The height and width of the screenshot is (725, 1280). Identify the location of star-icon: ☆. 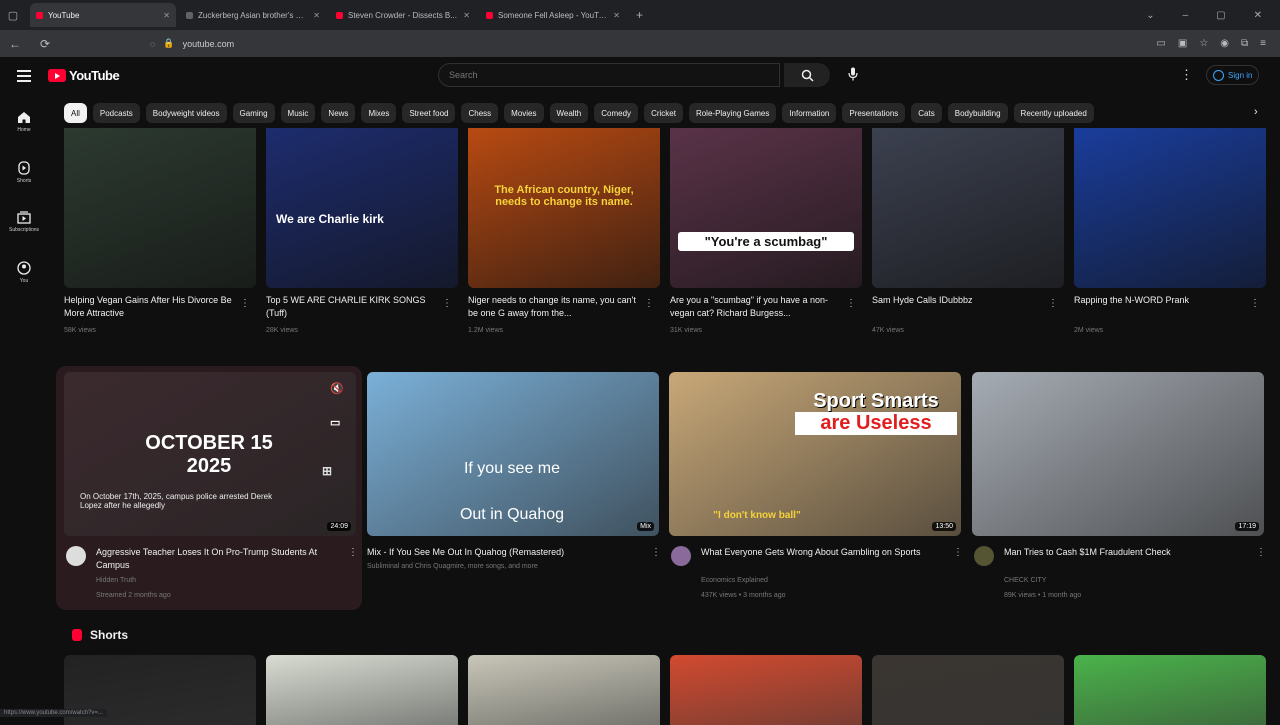
(1203, 43).